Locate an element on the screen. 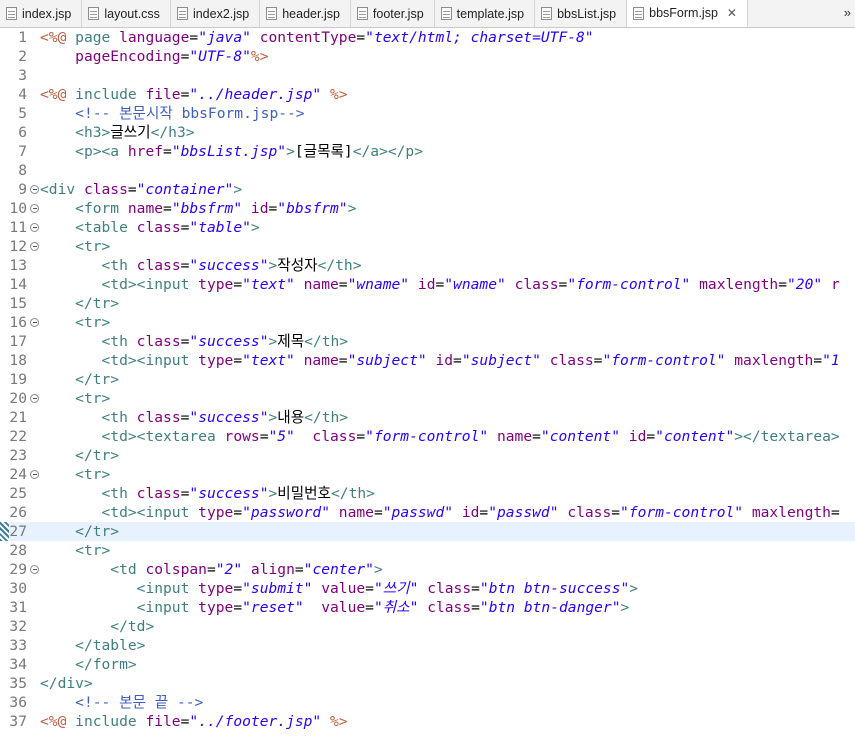 The image size is (855, 740). line-number: 4 is located at coordinates (22, 94).